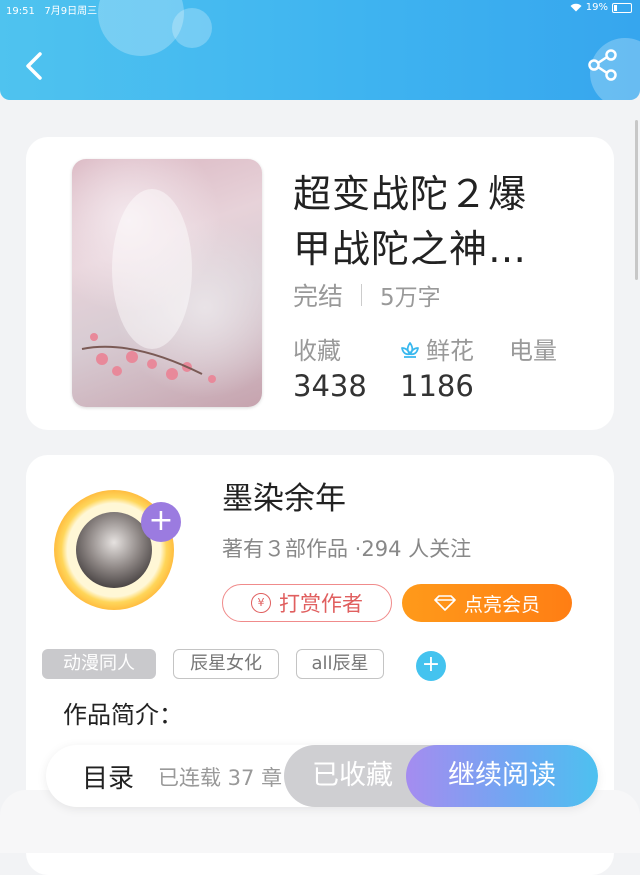 Image resolution: width=640 pixels, height=875 pixels. What do you see at coordinates (192, 28) in the screenshot?
I see `decor-bubble` at bounding box center [192, 28].